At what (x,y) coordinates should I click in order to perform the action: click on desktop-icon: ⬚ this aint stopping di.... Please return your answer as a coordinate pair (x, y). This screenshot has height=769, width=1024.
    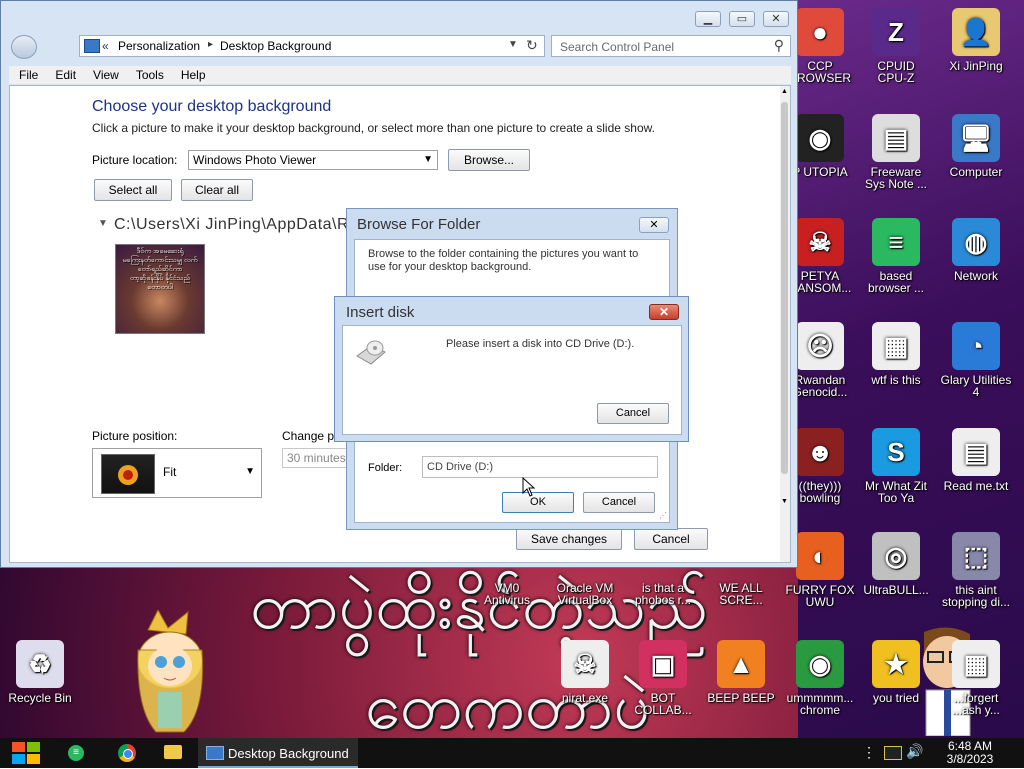
    Looking at the image, I should click on (976, 570).